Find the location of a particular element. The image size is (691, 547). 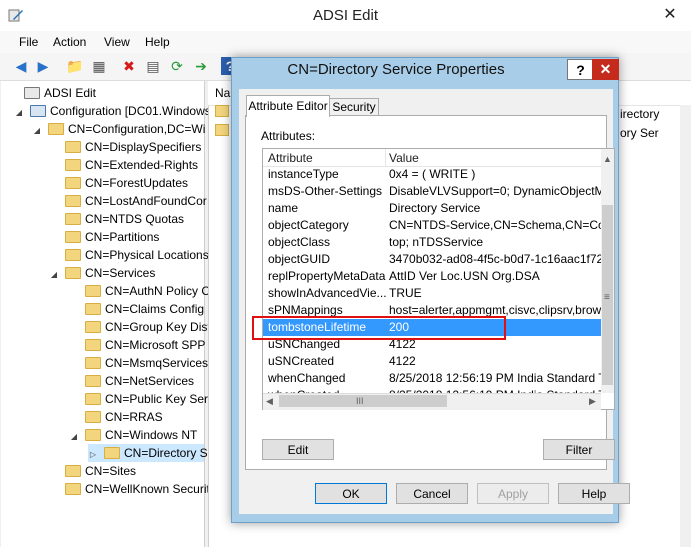

tree-node: CN=NetServices is located at coordinates (131, 381).